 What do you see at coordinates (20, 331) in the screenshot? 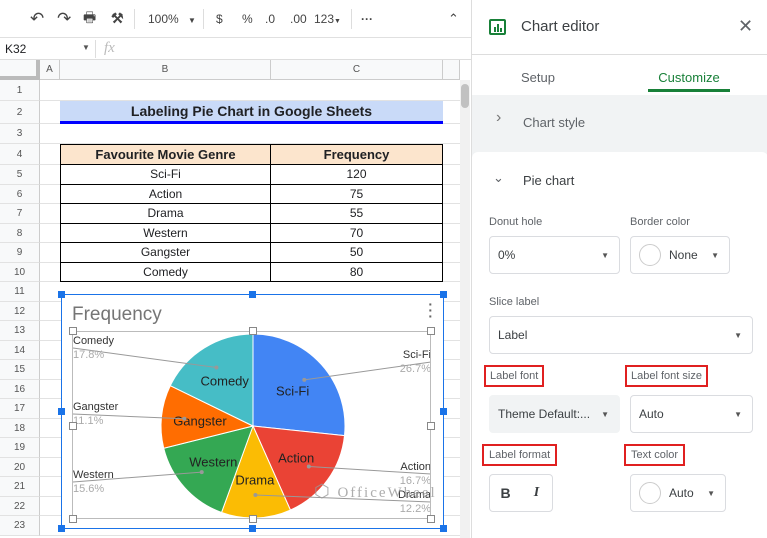
I see `row-header: 13` at bounding box center [20, 331].